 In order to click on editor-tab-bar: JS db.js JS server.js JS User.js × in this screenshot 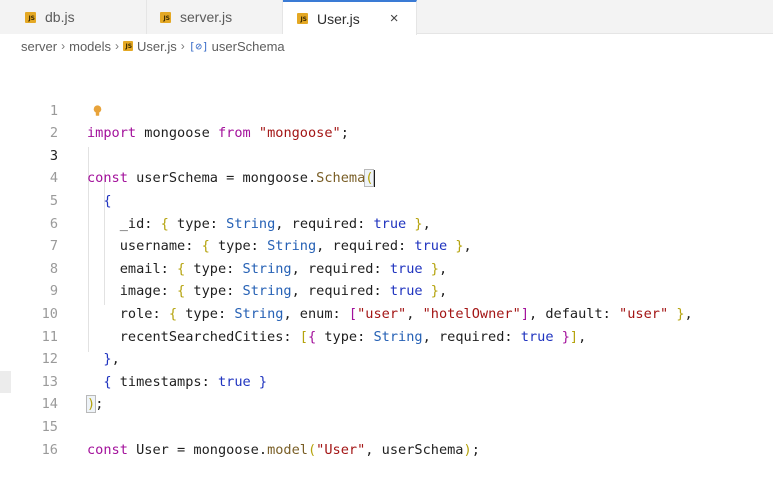, I will do `click(386, 17)`.